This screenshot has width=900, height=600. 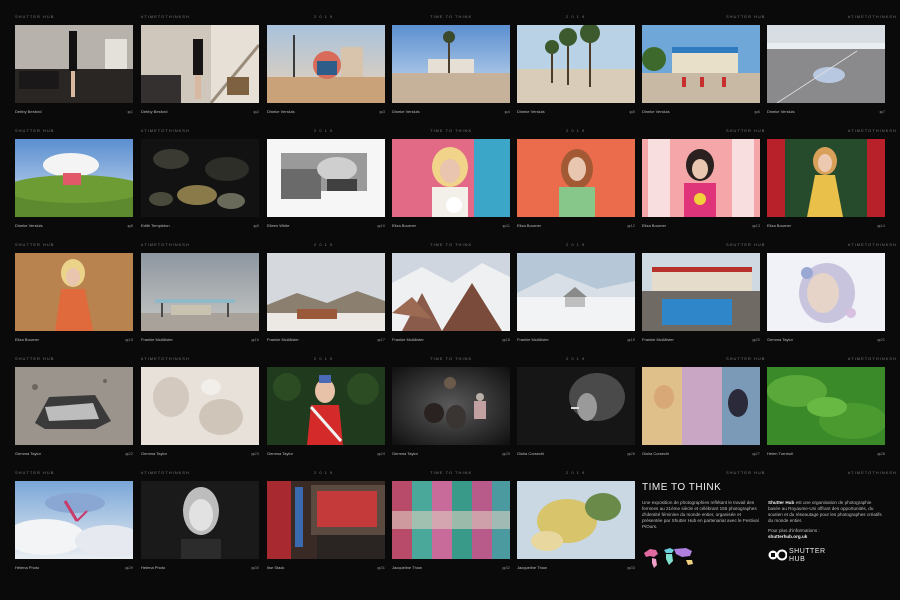 I want to click on photo-caption: Jacqueline Thow32, so click(x=451, y=567).